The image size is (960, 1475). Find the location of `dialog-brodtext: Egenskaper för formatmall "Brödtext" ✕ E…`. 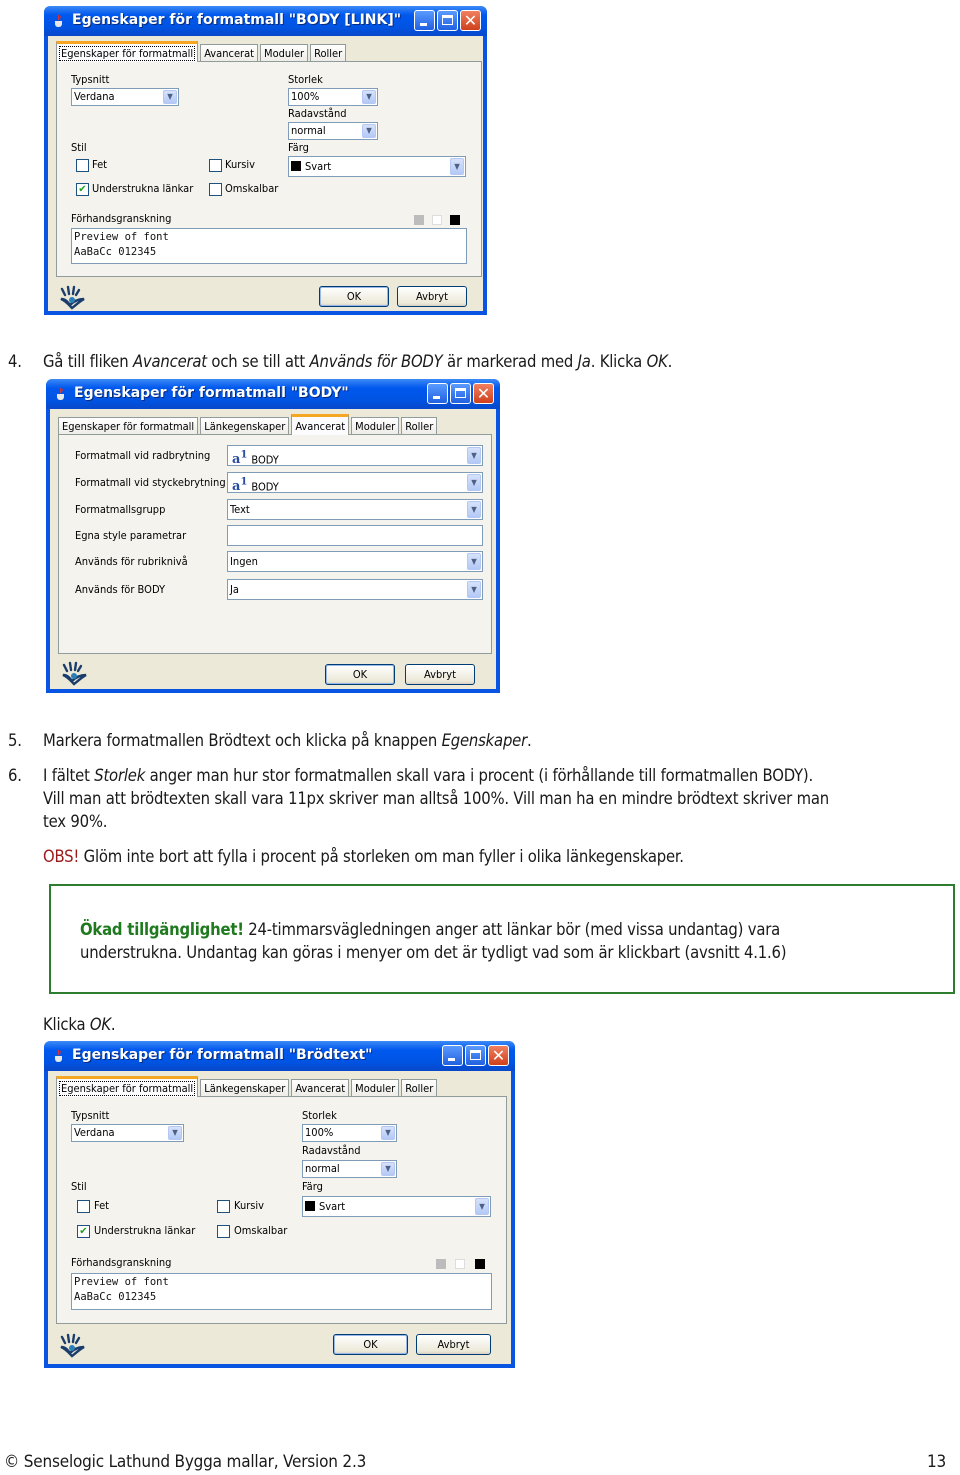

dialog-brodtext: Egenskaper för formatmall "Brödtext" ✕ E… is located at coordinates (279, 1204).